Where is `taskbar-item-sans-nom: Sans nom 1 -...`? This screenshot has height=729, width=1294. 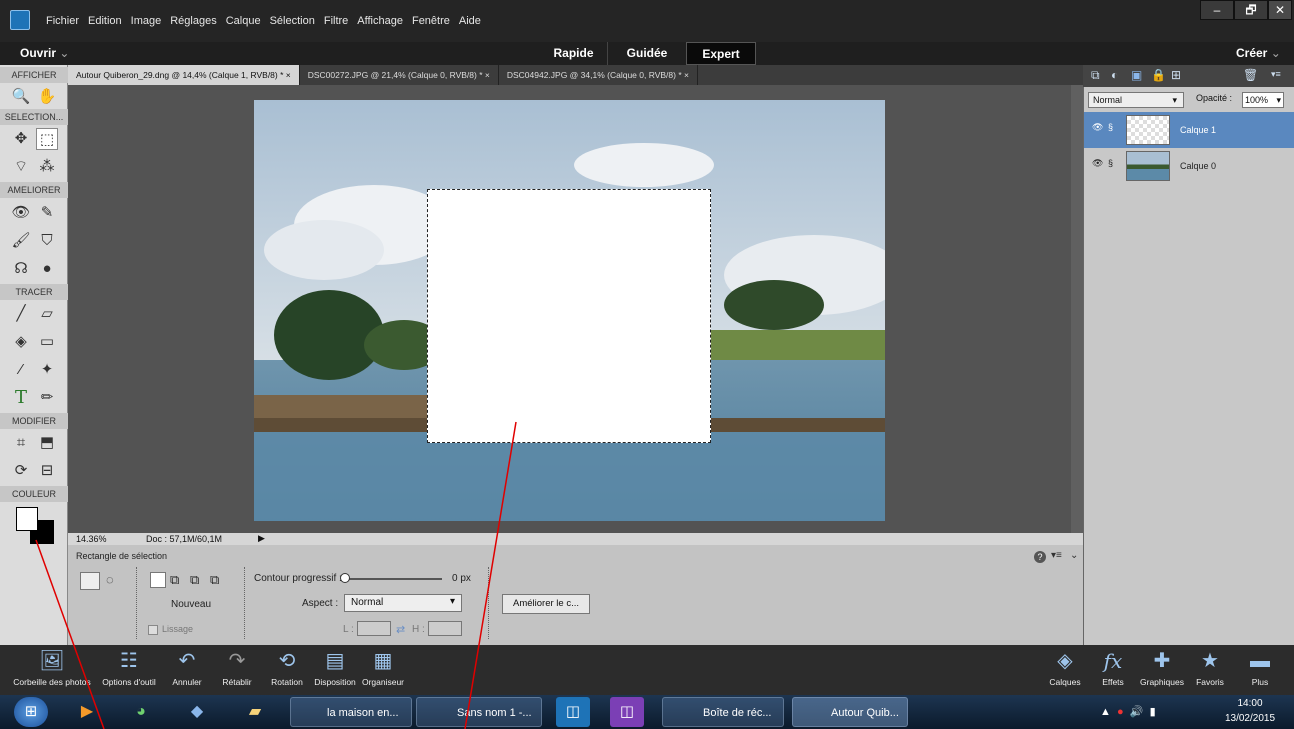 taskbar-item-sans-nom: Sans nom 1 -... is located at coordinates (479, 712).